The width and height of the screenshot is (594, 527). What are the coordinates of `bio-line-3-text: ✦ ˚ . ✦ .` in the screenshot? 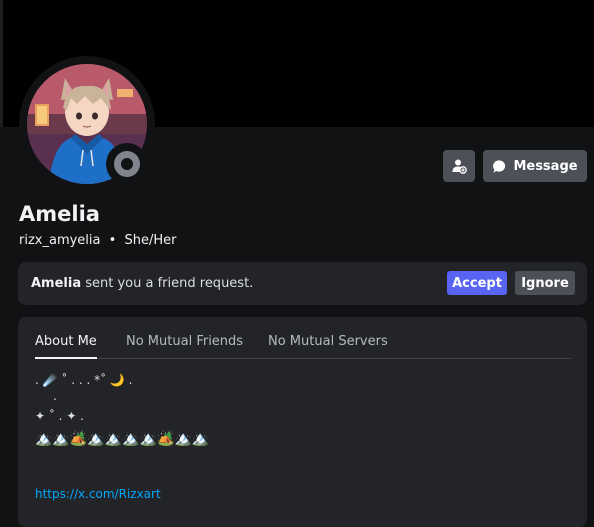 It's located at (59, 416).